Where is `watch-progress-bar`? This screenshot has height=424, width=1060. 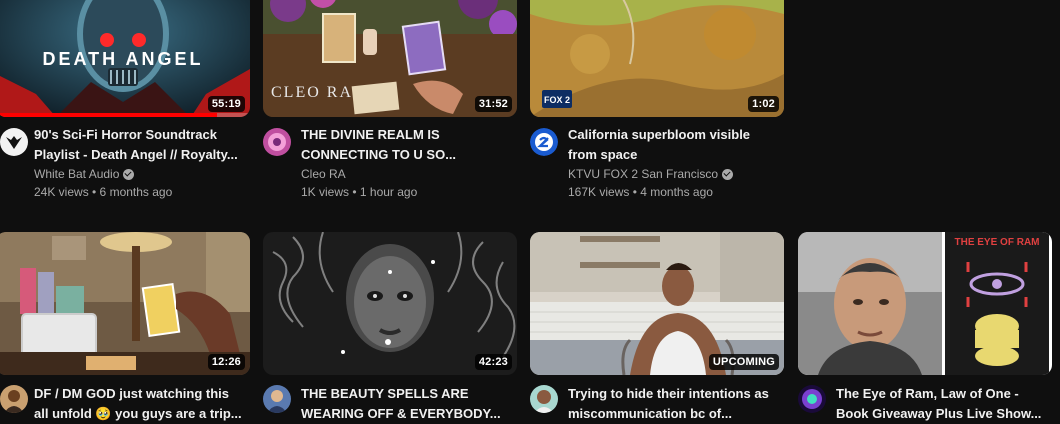 watch-progress-bar is located at coordinates (108, 115).